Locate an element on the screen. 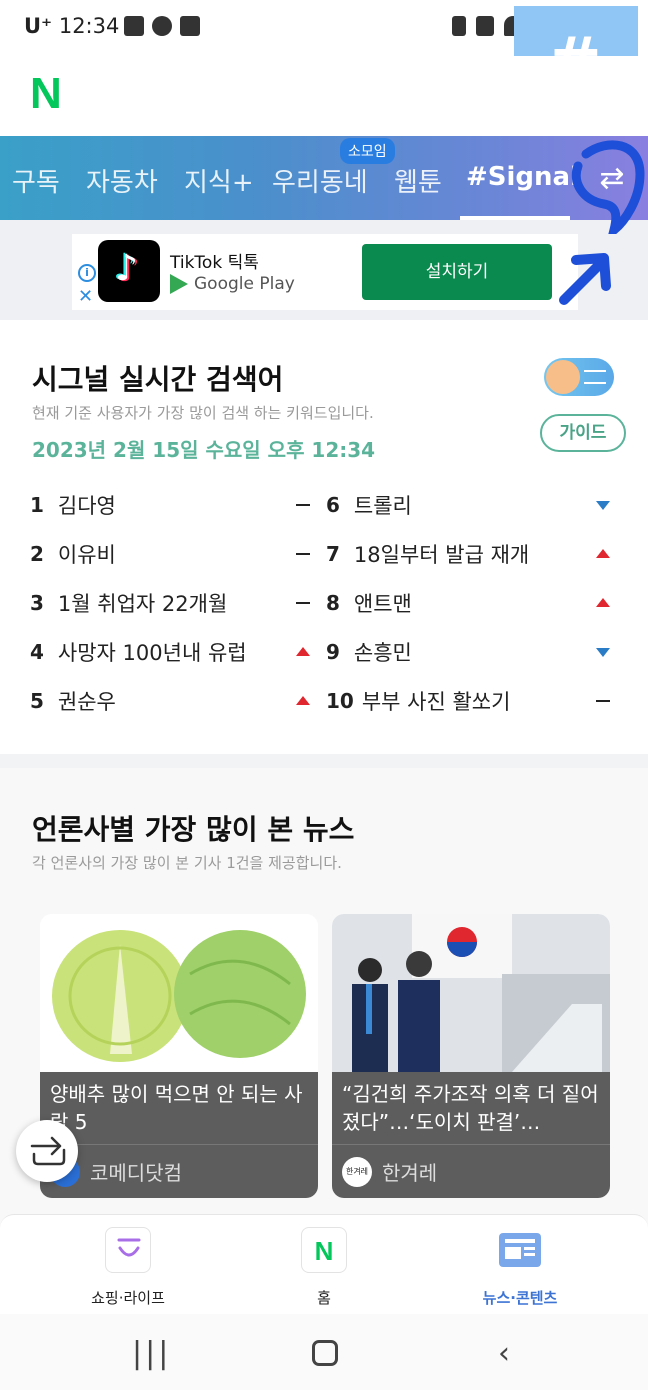 This screenshot has height=1390, width=648. tab-neighborhood: 우리동네 is located at coordinates (320, 180).